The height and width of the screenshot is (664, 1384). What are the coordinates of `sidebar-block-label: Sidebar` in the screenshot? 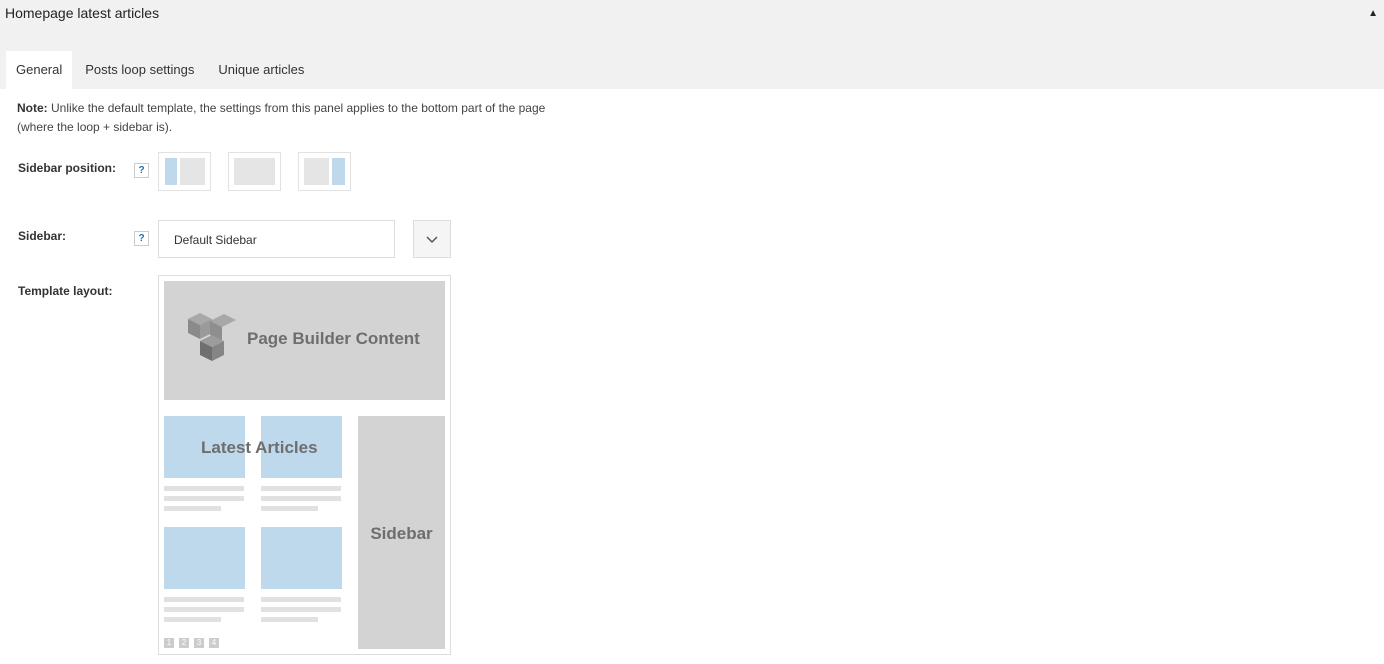 It's located at (401, 533).